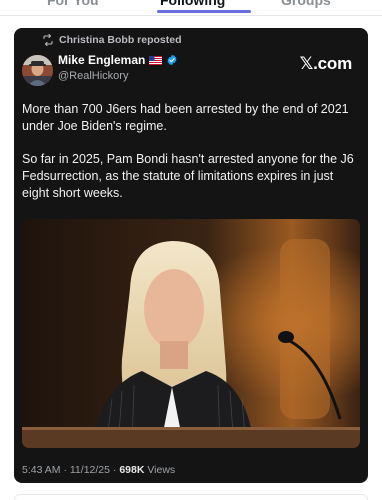 This screenshot has height=500, width=382. What do you see at coordinates (120, 40) in the screenshot?
I see `repost-text: Christina Bobb reposted` at bounding box center [120, 40].